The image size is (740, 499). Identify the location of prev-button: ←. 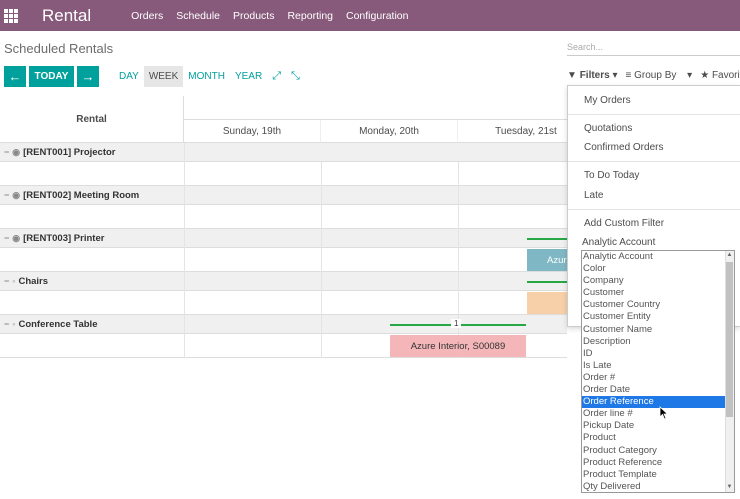
(15, 76).